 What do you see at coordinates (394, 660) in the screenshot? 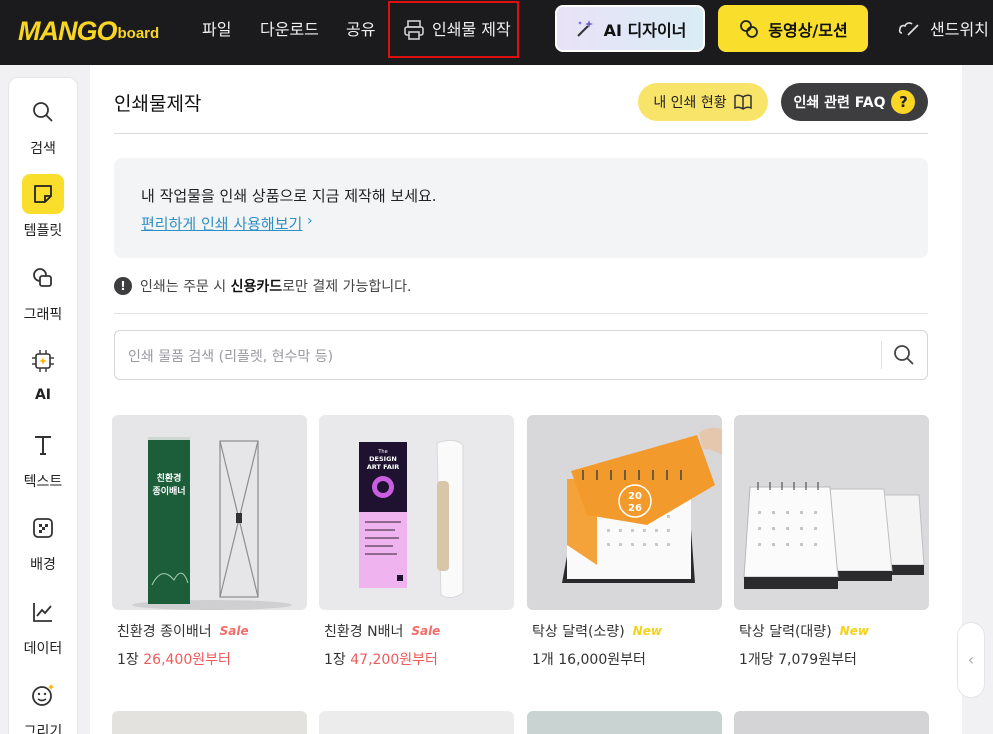
I see `product-price: 47,200원부터` at bounding box center [394, 660].